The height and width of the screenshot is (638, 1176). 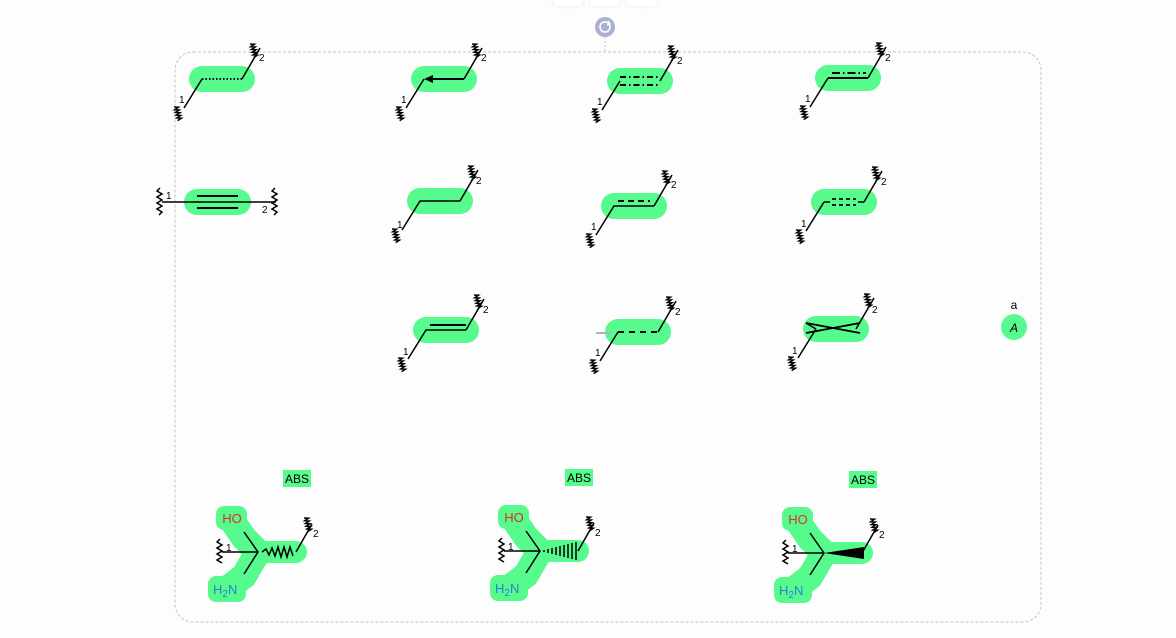 What do you see at coordinates (1013, 328) in the screenshot?
I see `rgroup-atom: A` at bounding box center [1013, 328].